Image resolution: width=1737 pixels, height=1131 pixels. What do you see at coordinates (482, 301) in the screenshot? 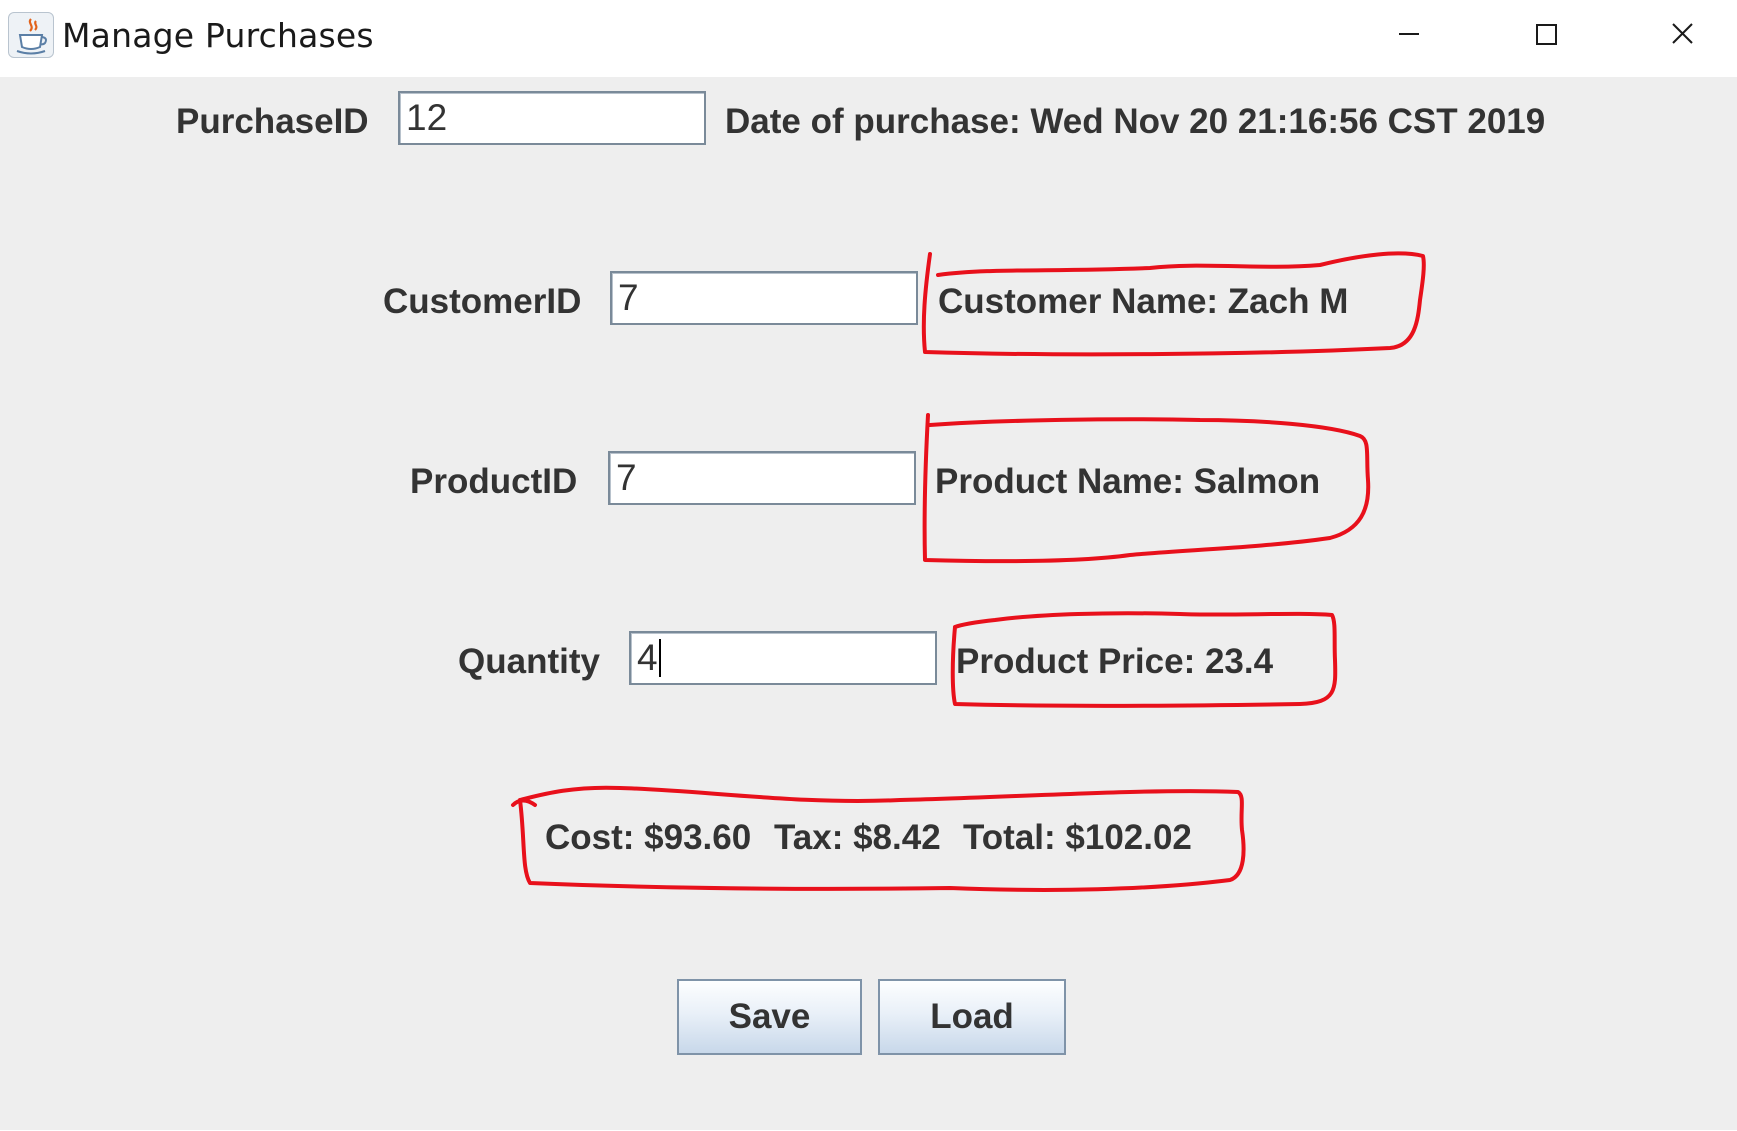
I see `customer-id-label: CustomerID` at bounding box center [482, 301].